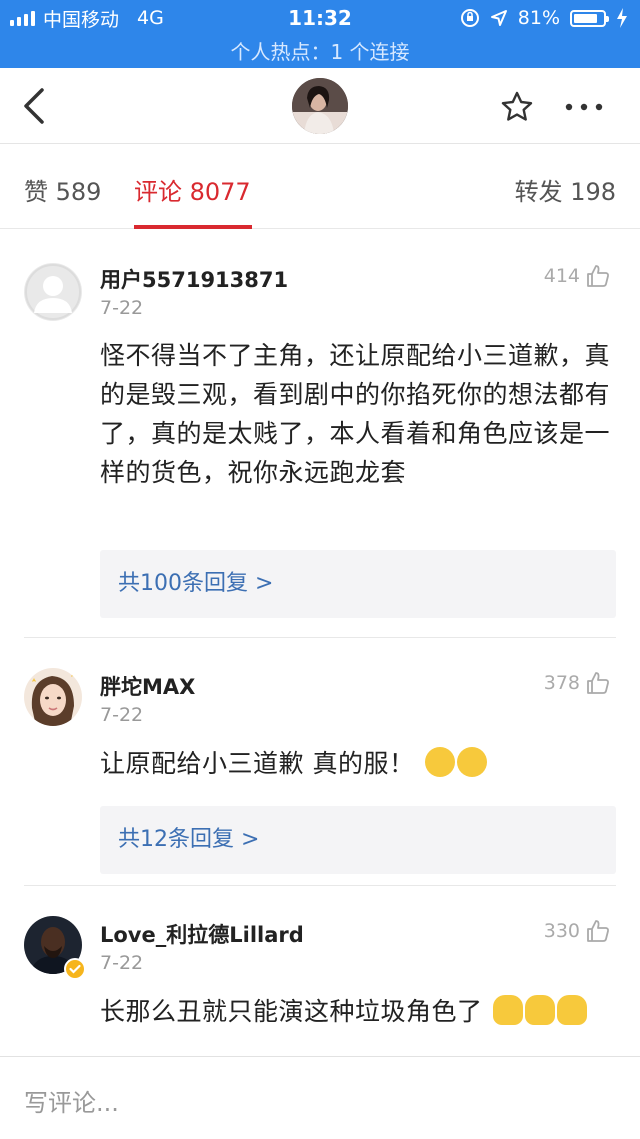  What do you see at coordinates (517, 107) in the screenshot?
I see `favorite-star-icon` at bounding box center [517, 107].